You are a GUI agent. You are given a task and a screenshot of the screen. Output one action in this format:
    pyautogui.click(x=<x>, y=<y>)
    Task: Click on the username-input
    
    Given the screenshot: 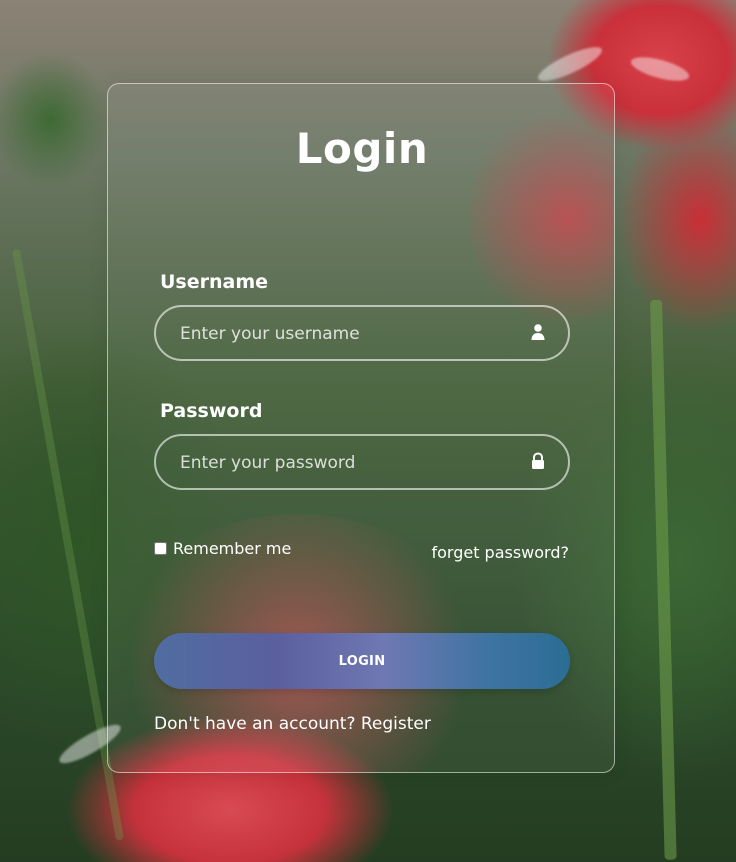 What is the action you would take?
    pyautogui.click(x=345, y=334)
    